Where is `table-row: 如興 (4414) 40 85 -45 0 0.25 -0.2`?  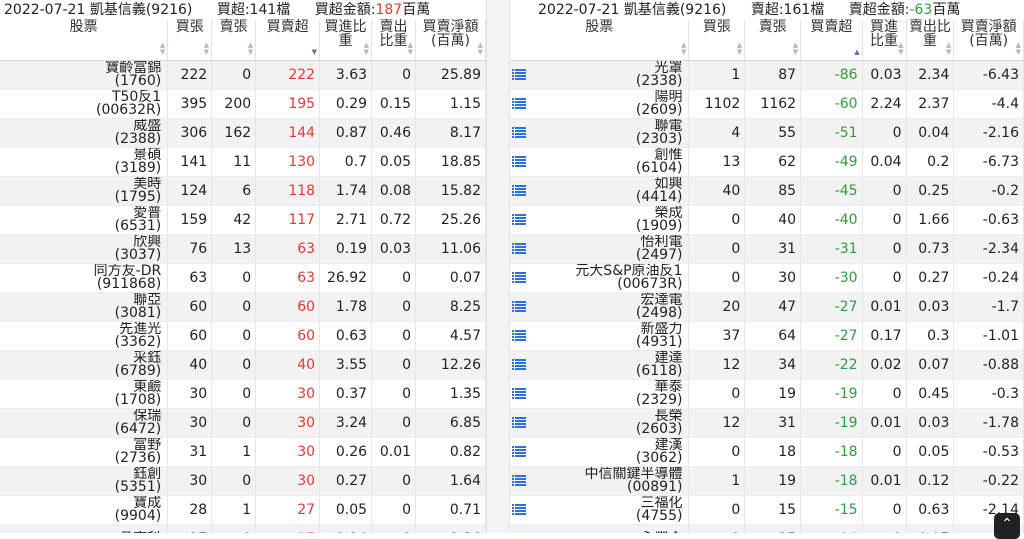
table-row: 如興 (4414) 40 85 -45 0 0.25 -0.2 is located at coordinates (767, 191).